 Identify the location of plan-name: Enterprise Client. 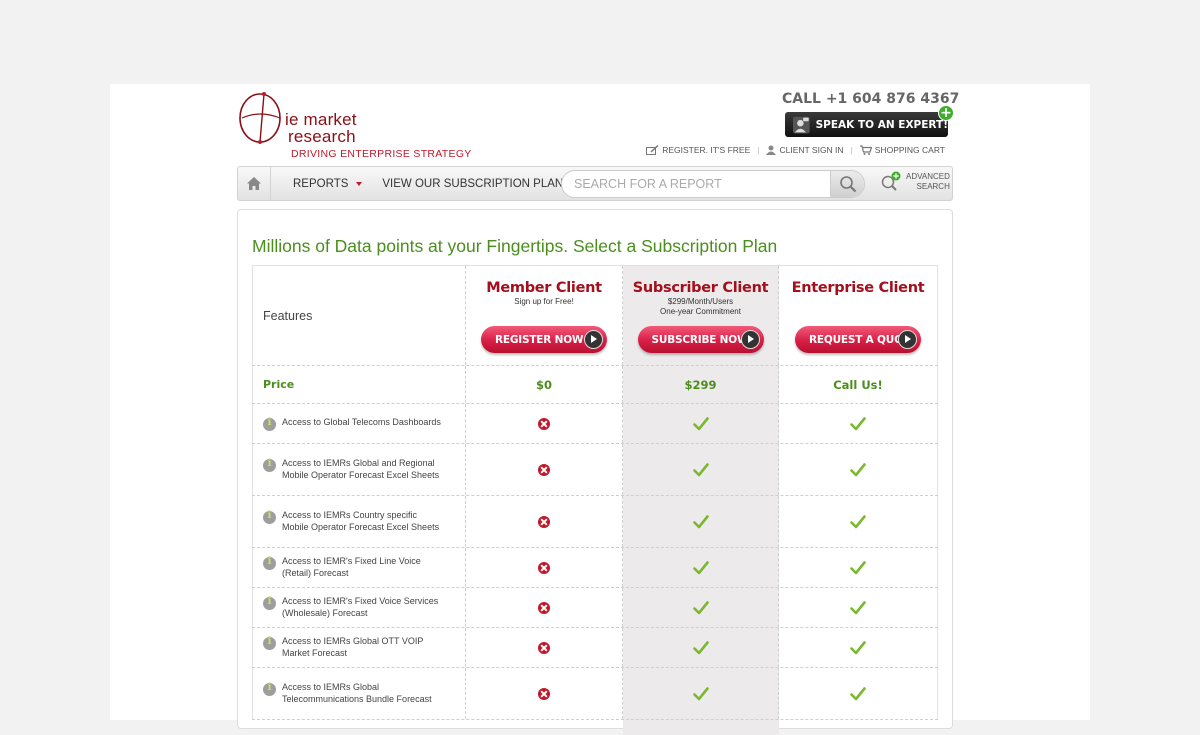
(858, 288).